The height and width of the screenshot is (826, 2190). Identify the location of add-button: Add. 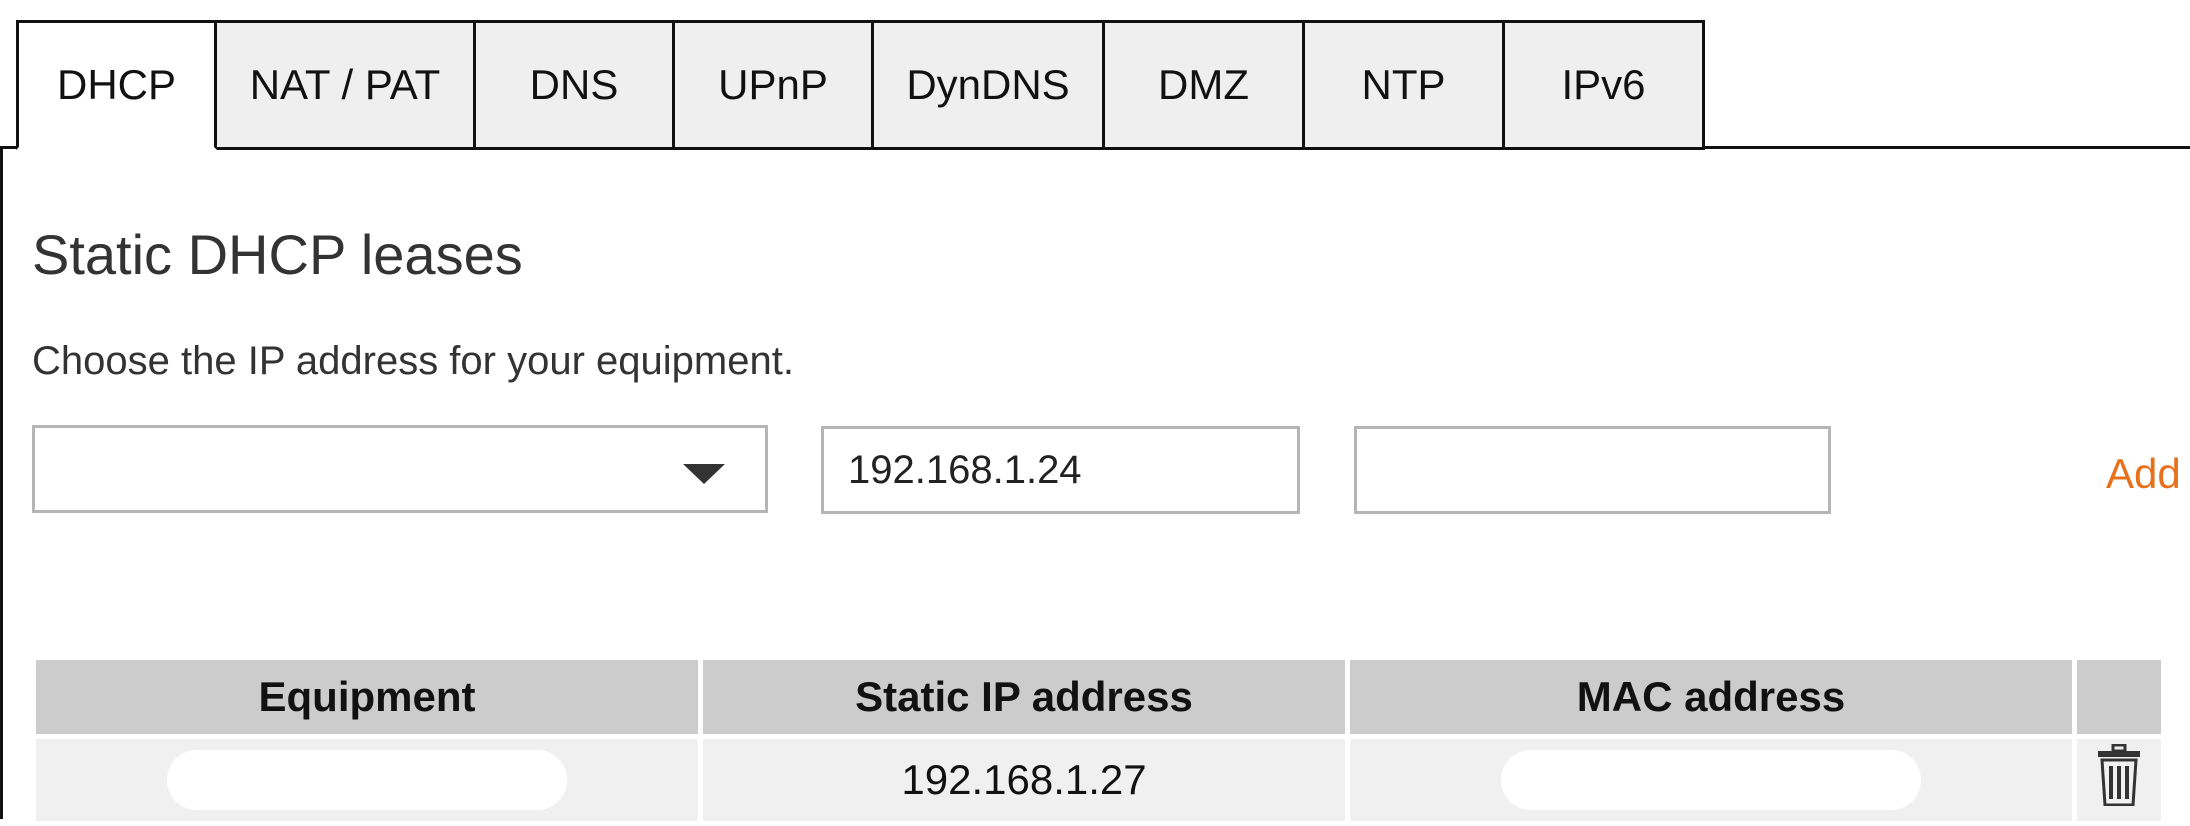
(2143, 474).